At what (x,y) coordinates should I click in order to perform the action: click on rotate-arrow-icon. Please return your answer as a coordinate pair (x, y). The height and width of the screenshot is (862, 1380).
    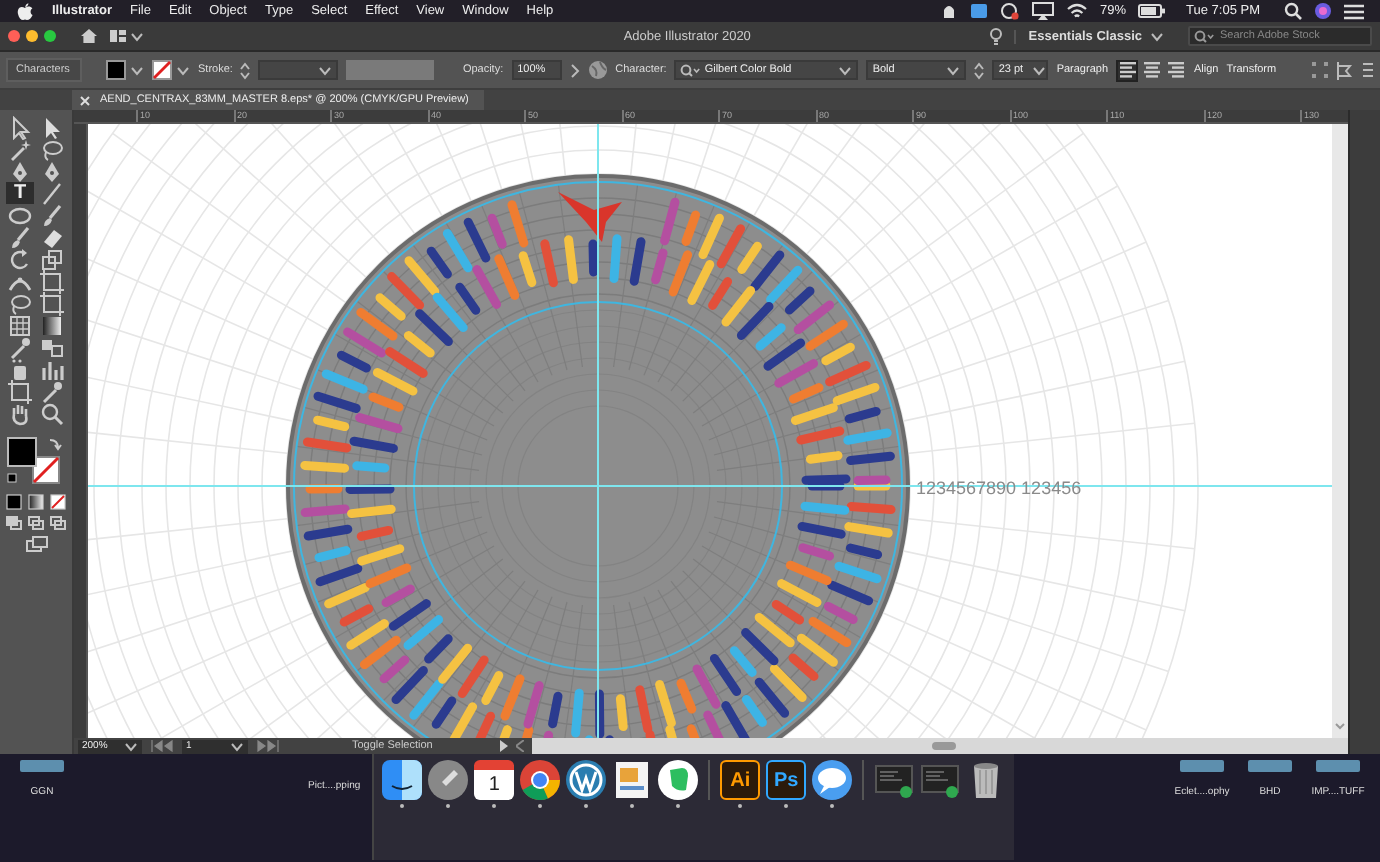
    Looking at the image, I should click on (20, 259).